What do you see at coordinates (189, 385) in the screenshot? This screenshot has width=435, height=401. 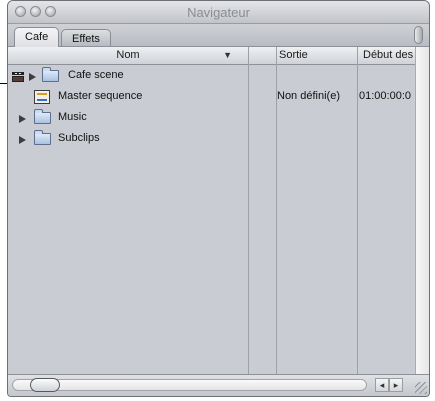 I see `scroll-track` at bounding box center [189, 385].